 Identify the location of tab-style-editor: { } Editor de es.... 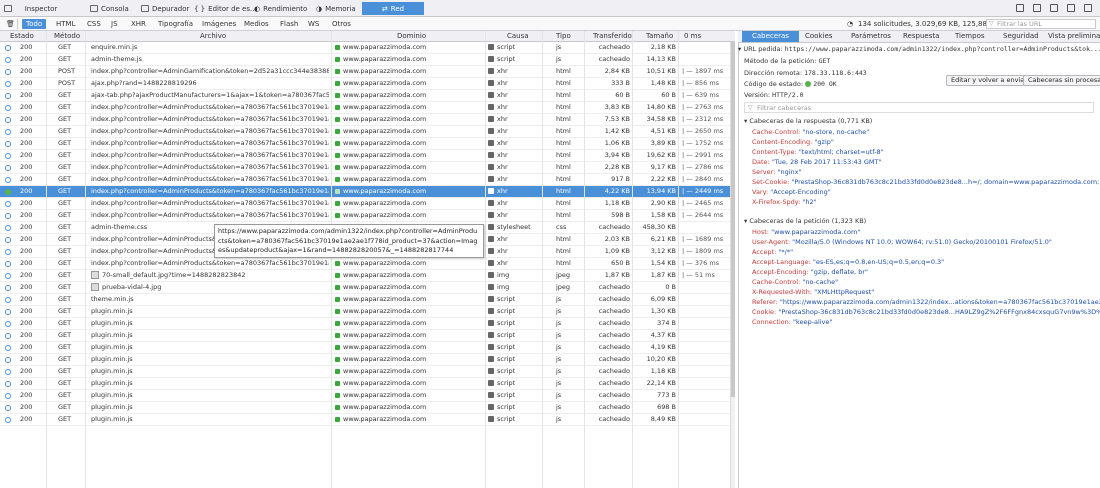
(225, 8).